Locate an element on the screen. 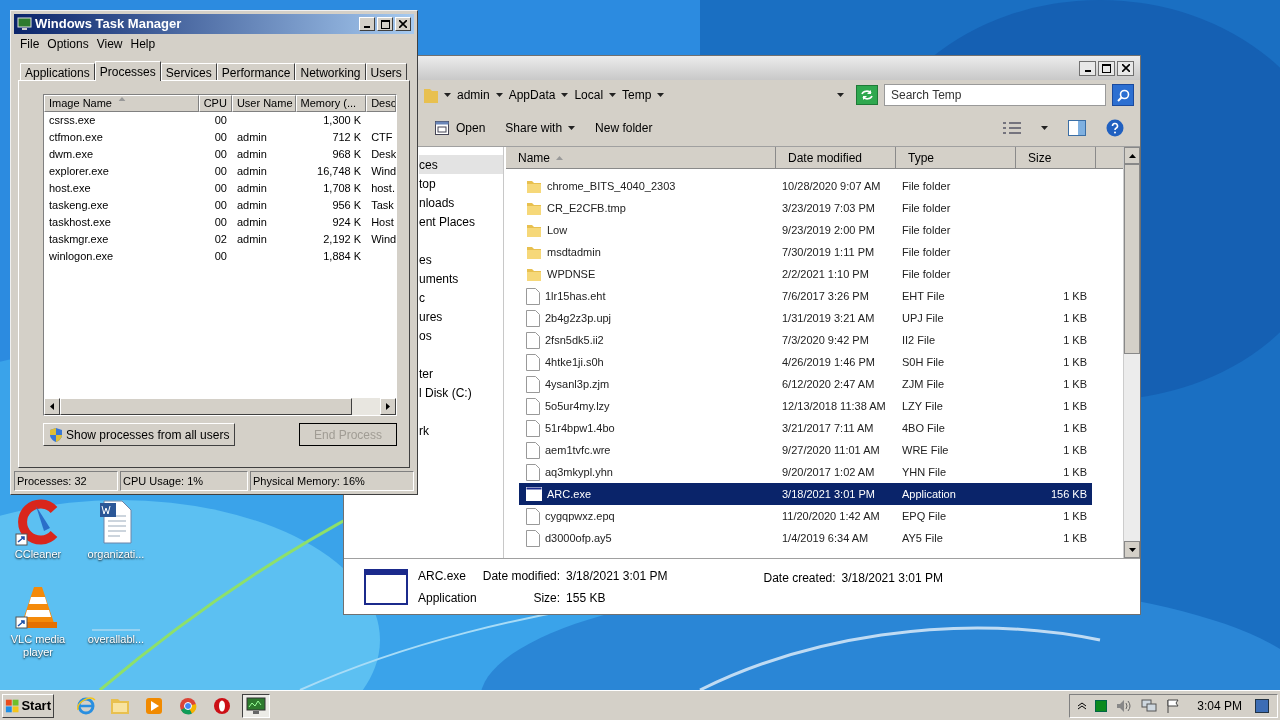  scroll-left-icon is located at coordinates (52, 406).